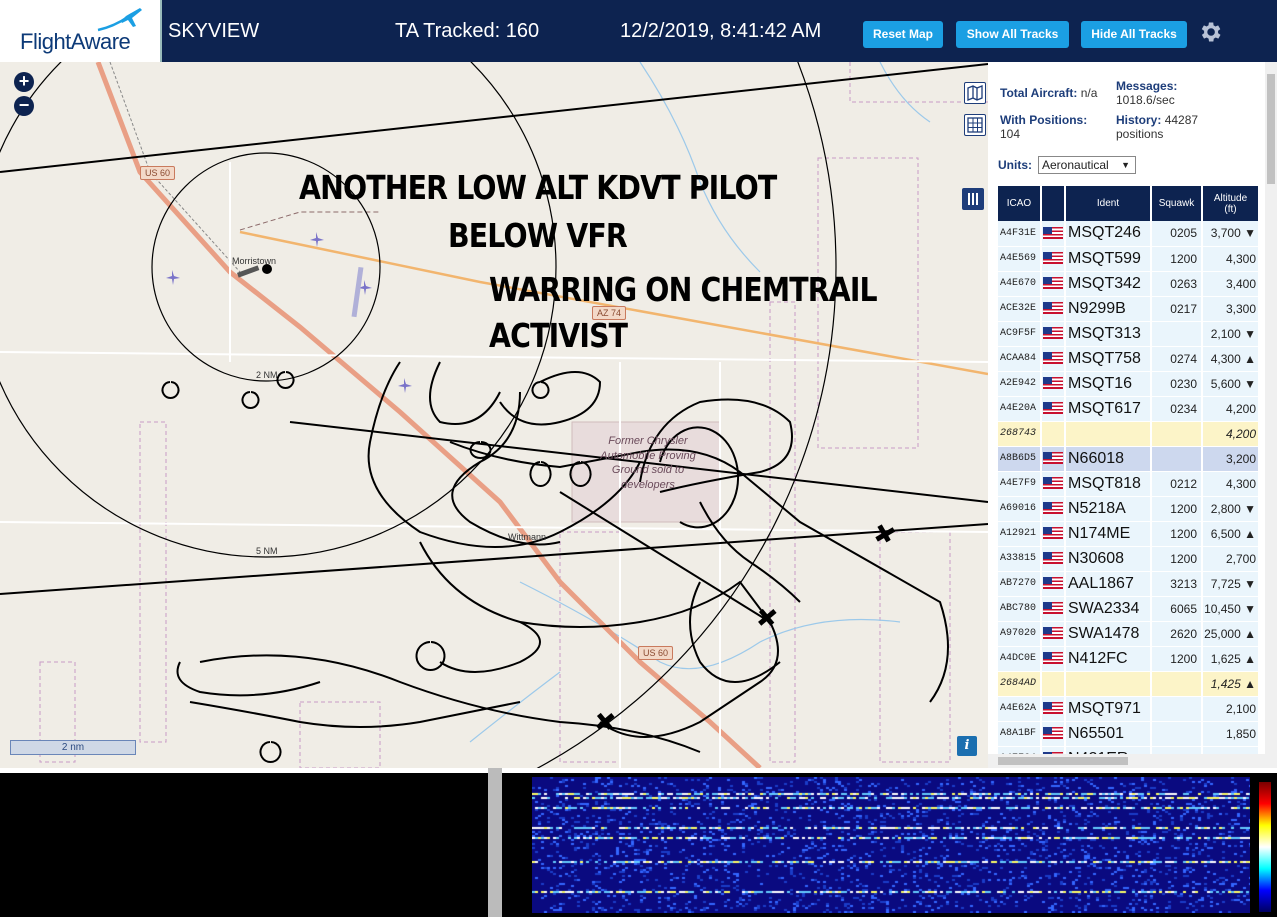 This screenshot has height=917, width=1277. What do you see at coordinates (1177, 359) in the screenshot?
I see `squawk-cell: 0274` at bounding box center [1177, 359].